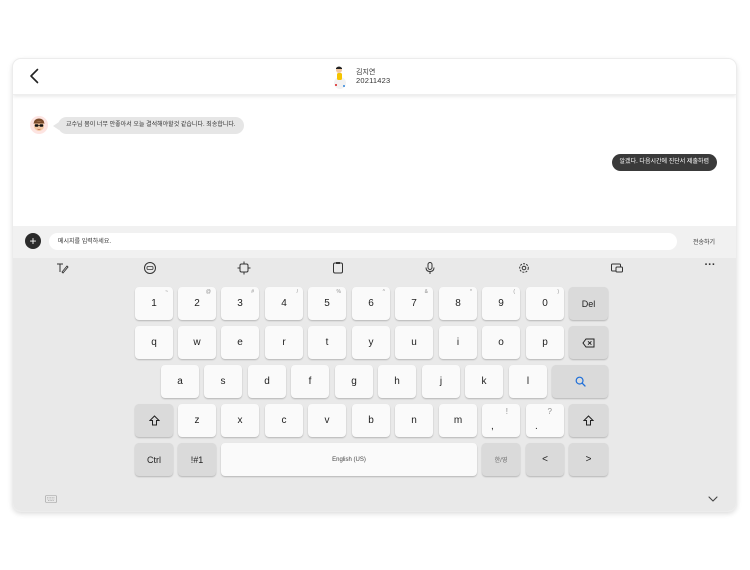 Image resolution: width=750 pixels, height=570 pixels. I want to click on cursor-right-key: >, so click(588, 459).